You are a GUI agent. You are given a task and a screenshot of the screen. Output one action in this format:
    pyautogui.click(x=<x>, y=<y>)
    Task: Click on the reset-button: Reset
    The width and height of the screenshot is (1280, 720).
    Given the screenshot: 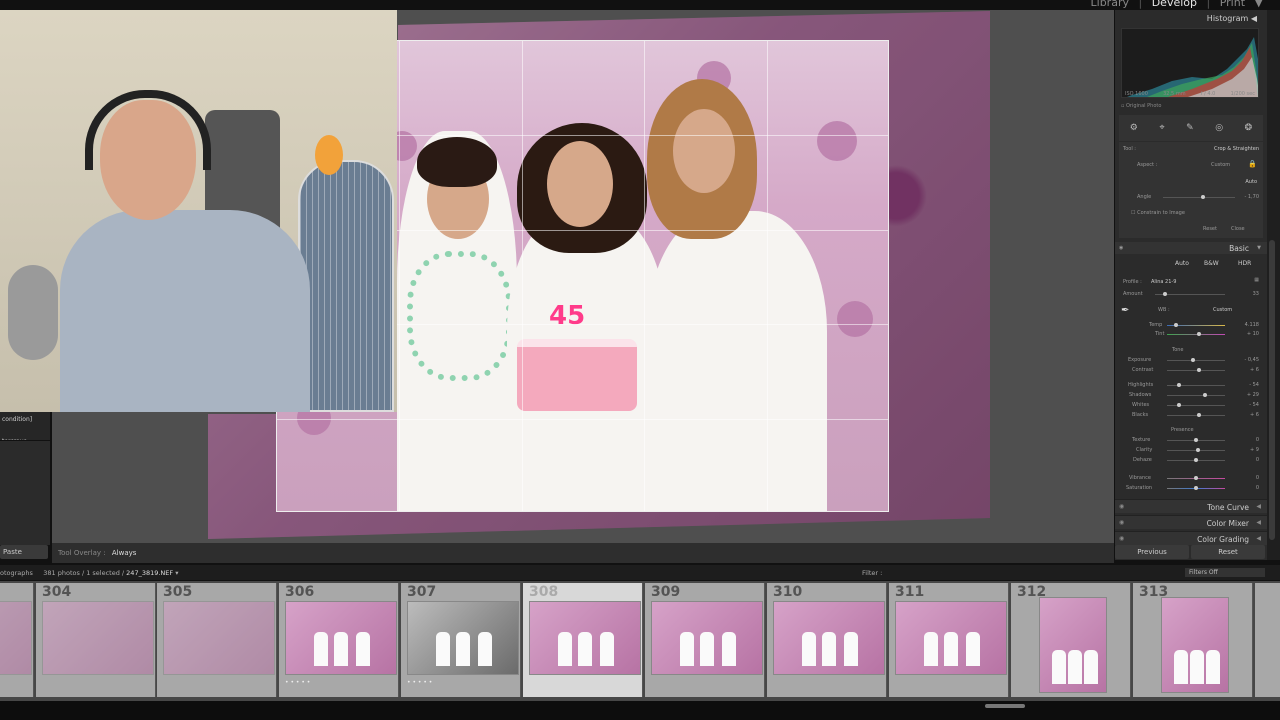 What is the action you would take?
    pyautogui.click(x=1228, y=552)
    